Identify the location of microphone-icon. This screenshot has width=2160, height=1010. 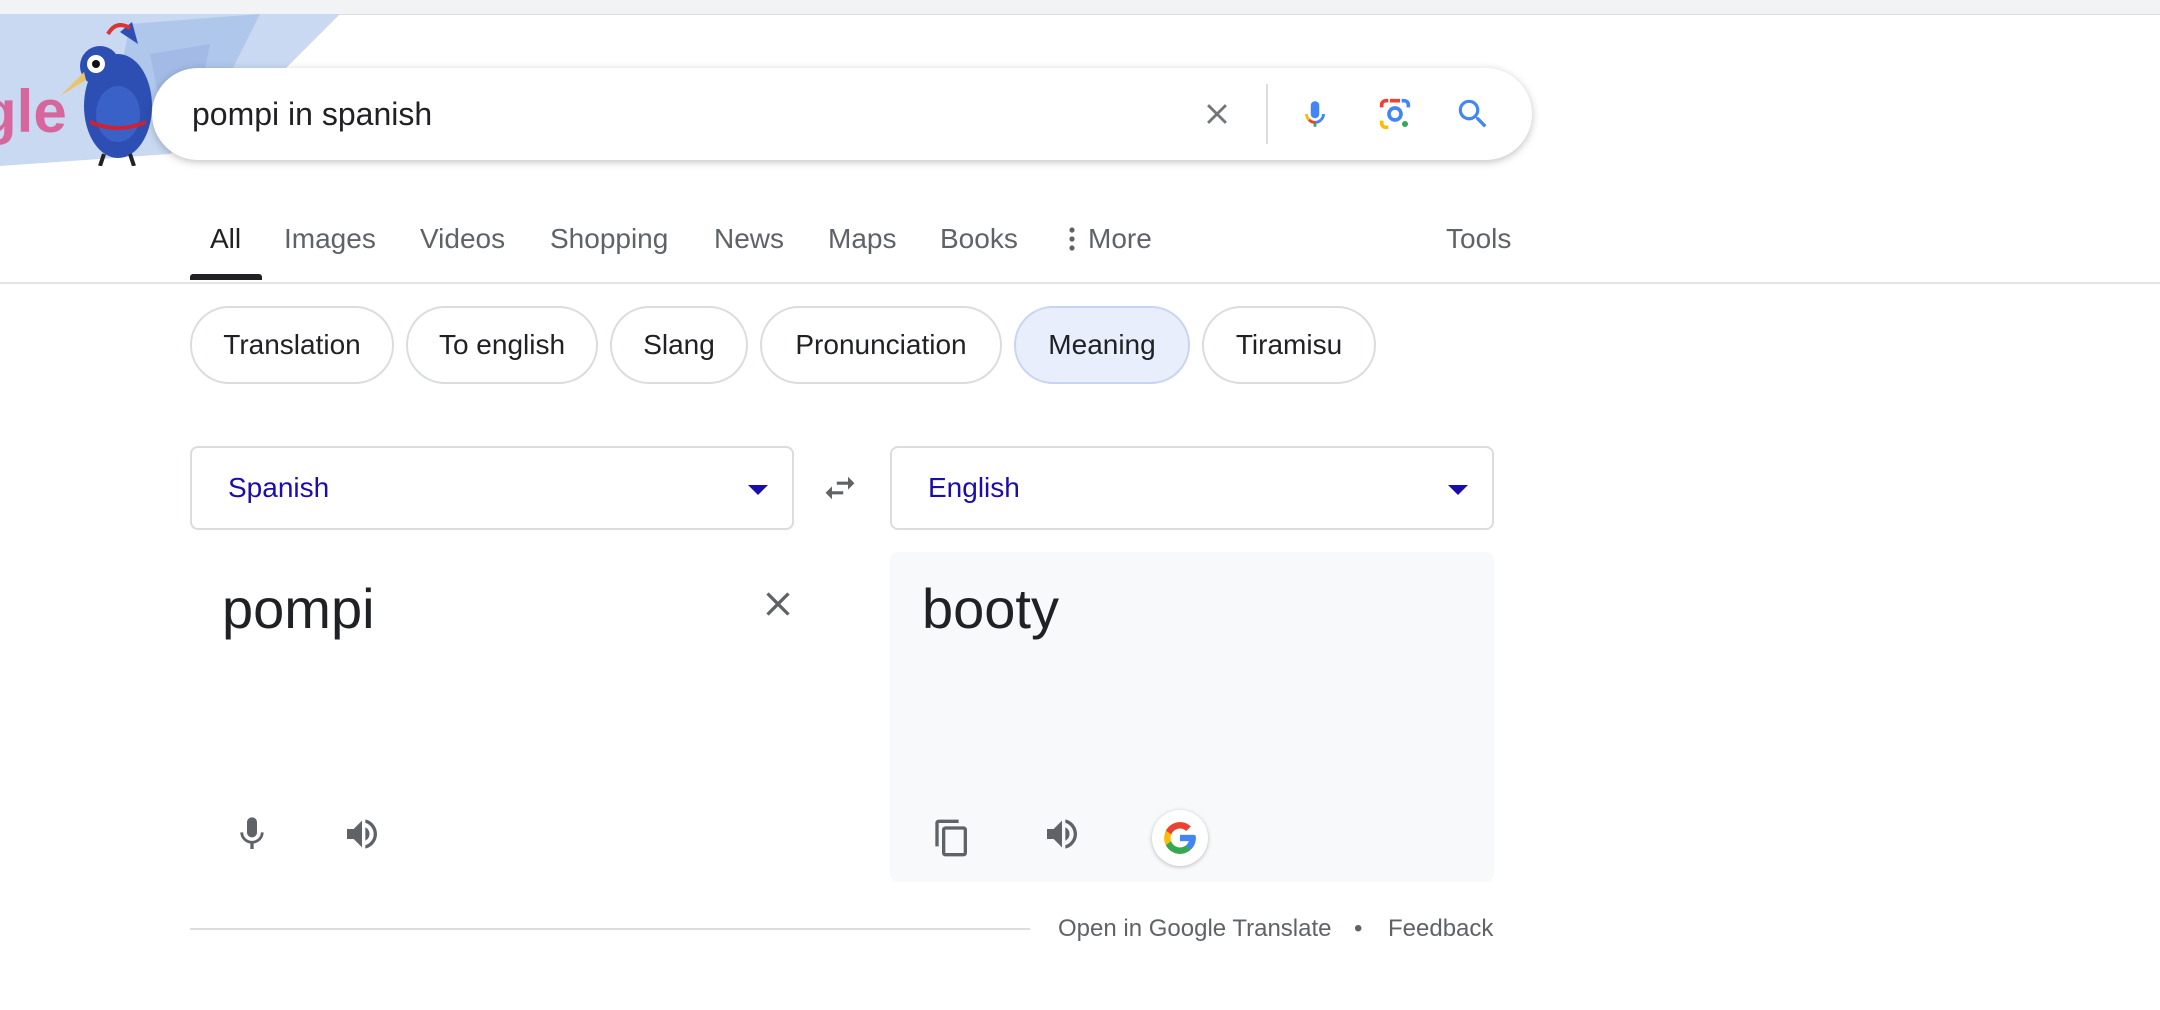
(252, 834).